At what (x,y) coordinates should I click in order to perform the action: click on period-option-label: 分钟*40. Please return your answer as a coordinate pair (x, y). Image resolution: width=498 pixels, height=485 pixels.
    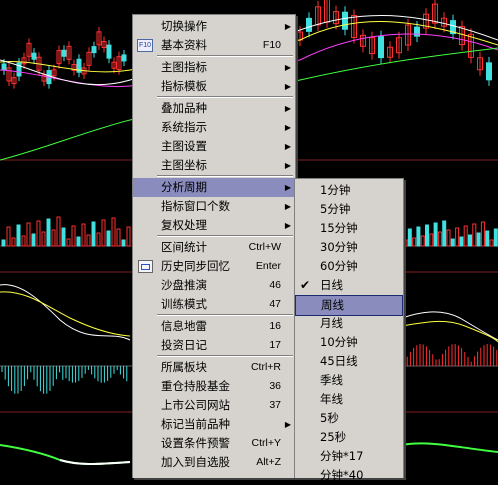
    Looking at the image, I should click on (342, 475).